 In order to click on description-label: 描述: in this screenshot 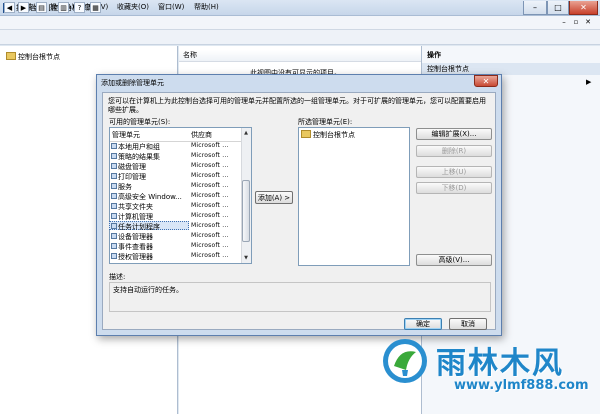, I will do `click(117, 277)`.